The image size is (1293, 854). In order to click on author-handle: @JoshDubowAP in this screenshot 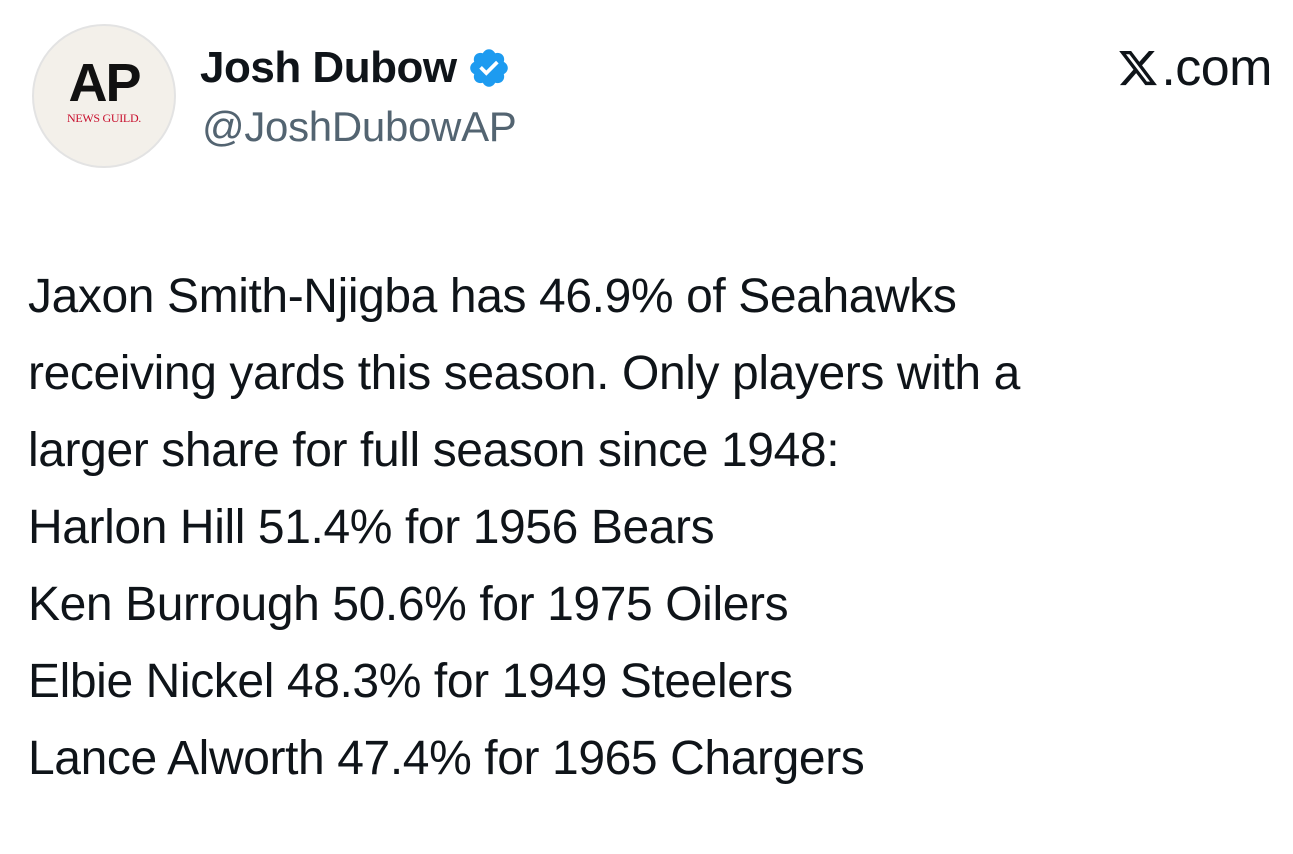, I will do `click(359, 126)`.